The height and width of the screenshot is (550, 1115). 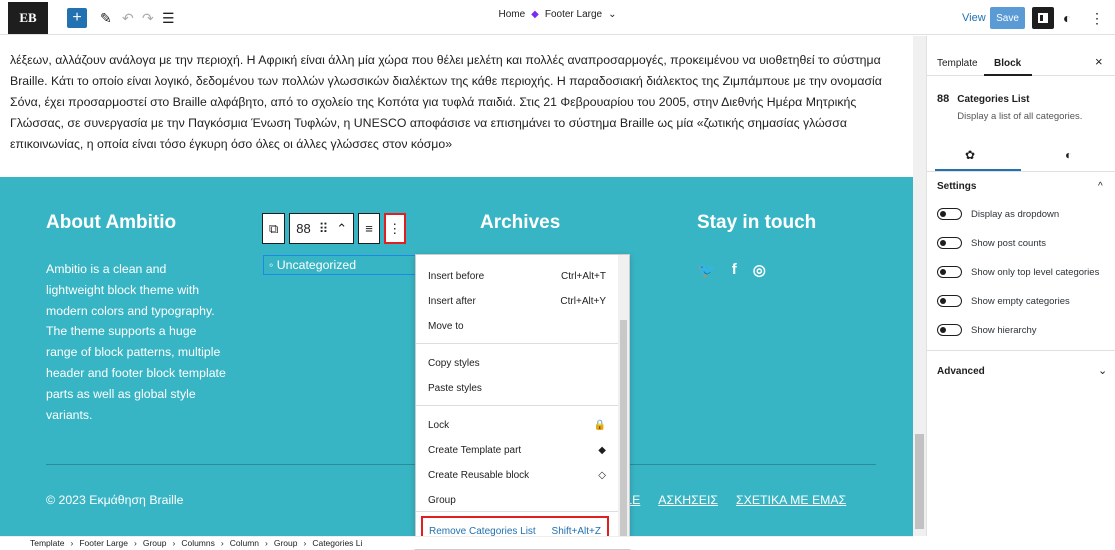 I want to click on block-options-button: ⋮, so click(x=394, y=228).